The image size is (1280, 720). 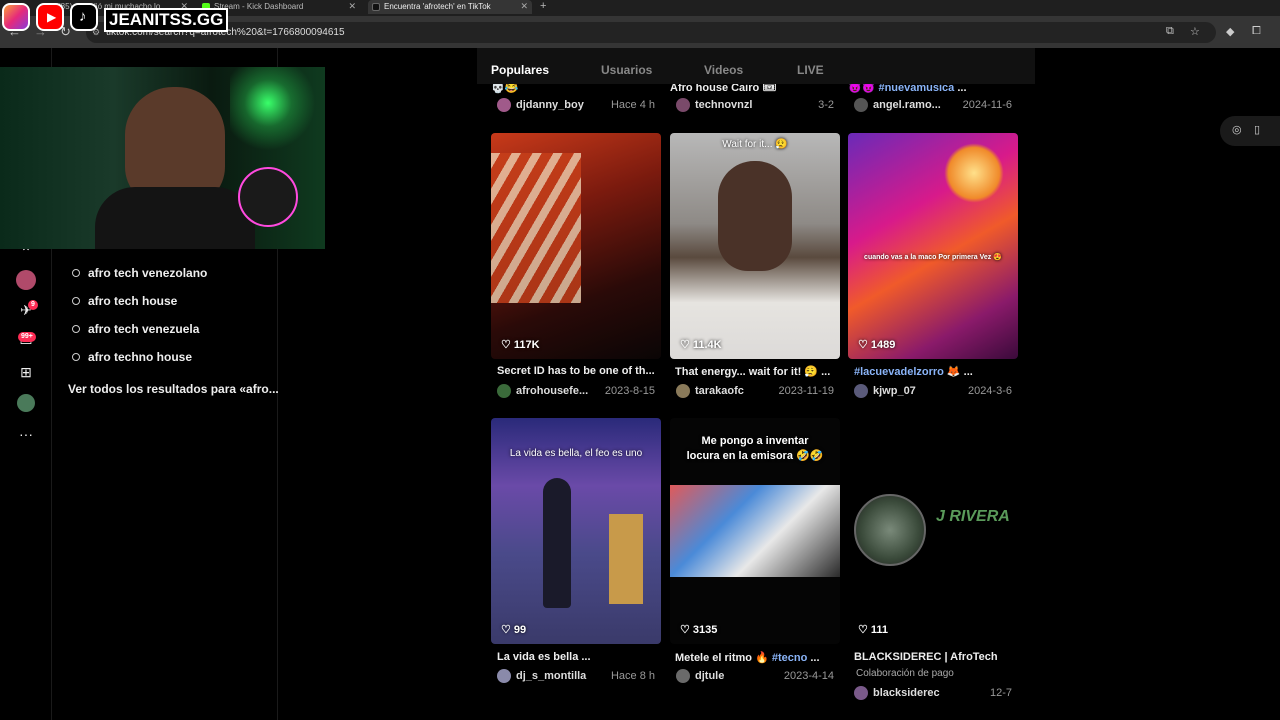 I want to click on search-suggestion: afro techno house, so click(x=132, y=357).